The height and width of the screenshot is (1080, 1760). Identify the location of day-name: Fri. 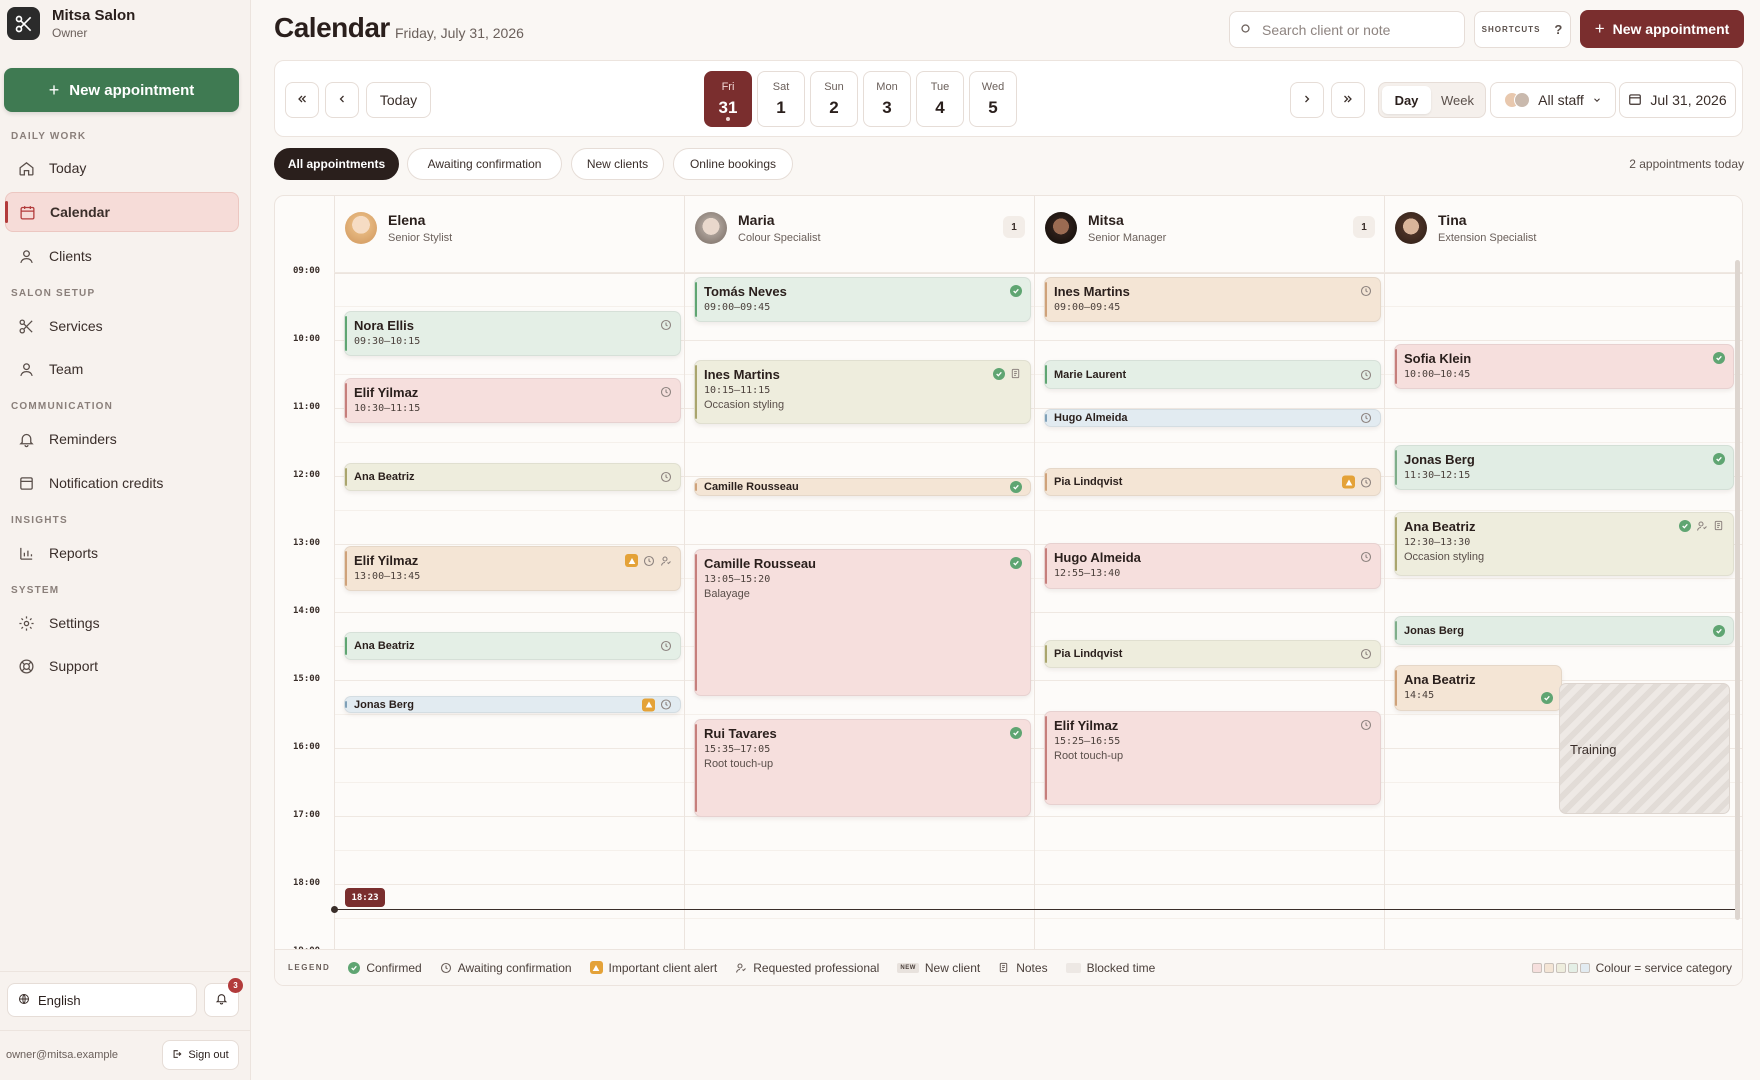
(728, 86).